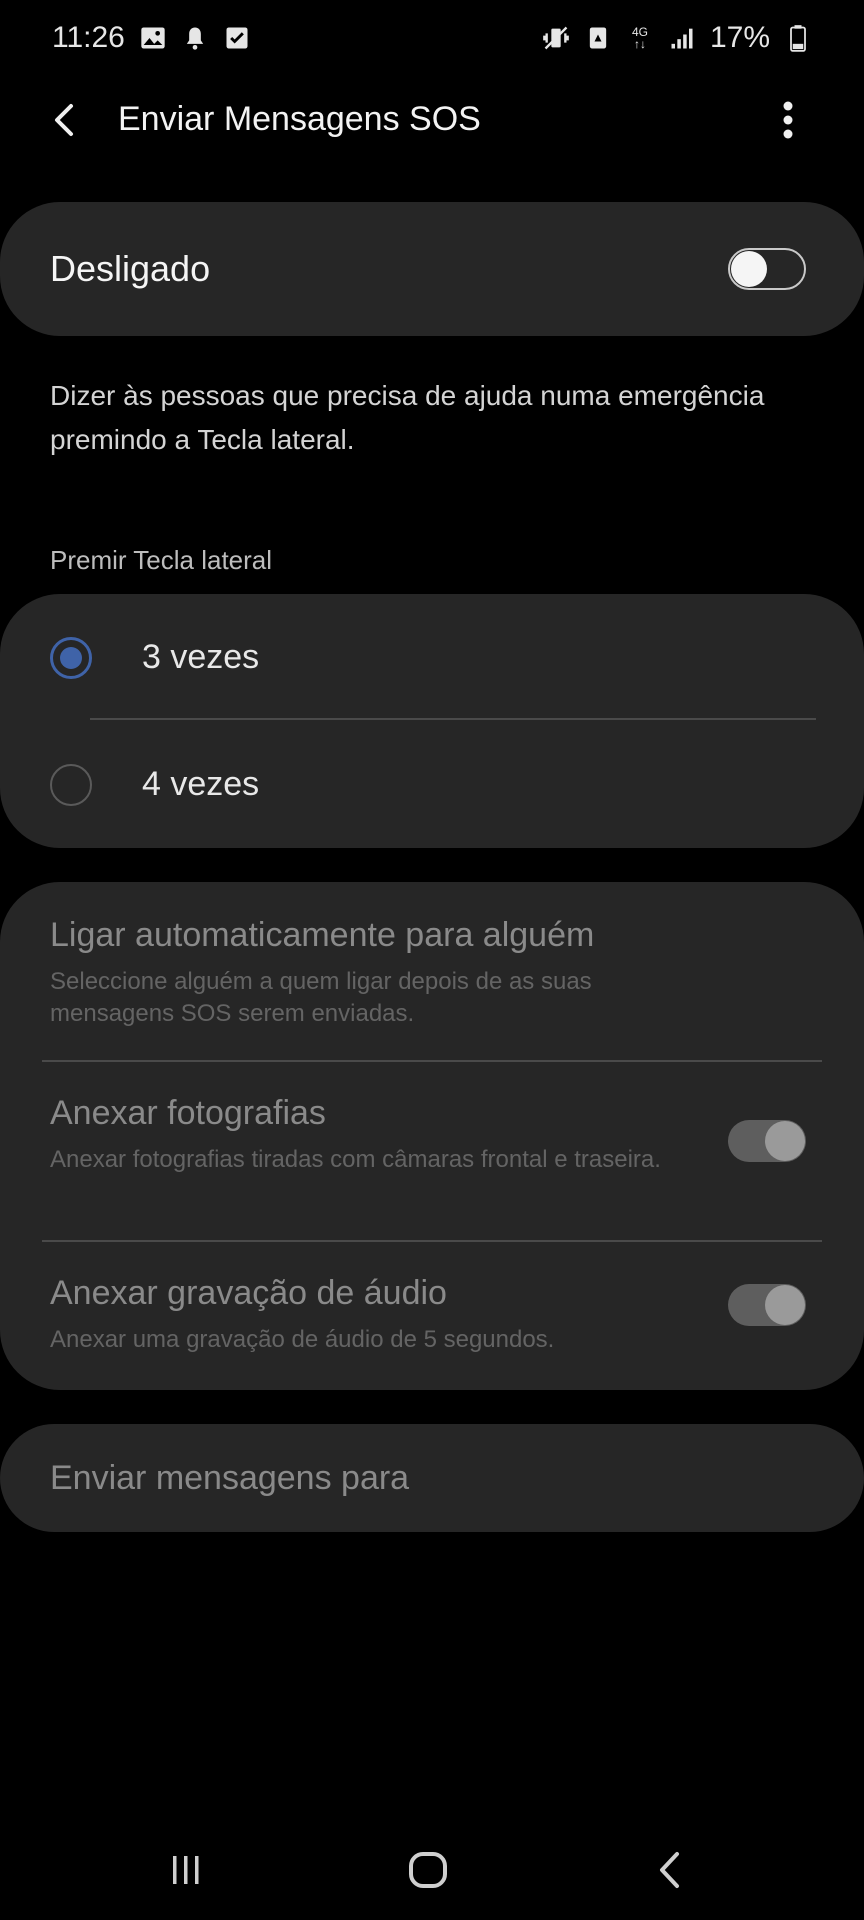 This screenshot has width=864, height=1920. Describe the element at coordinates (299, 119) in the screenshot. I see `page-title: Enviar Mensagens SOS` at that location.